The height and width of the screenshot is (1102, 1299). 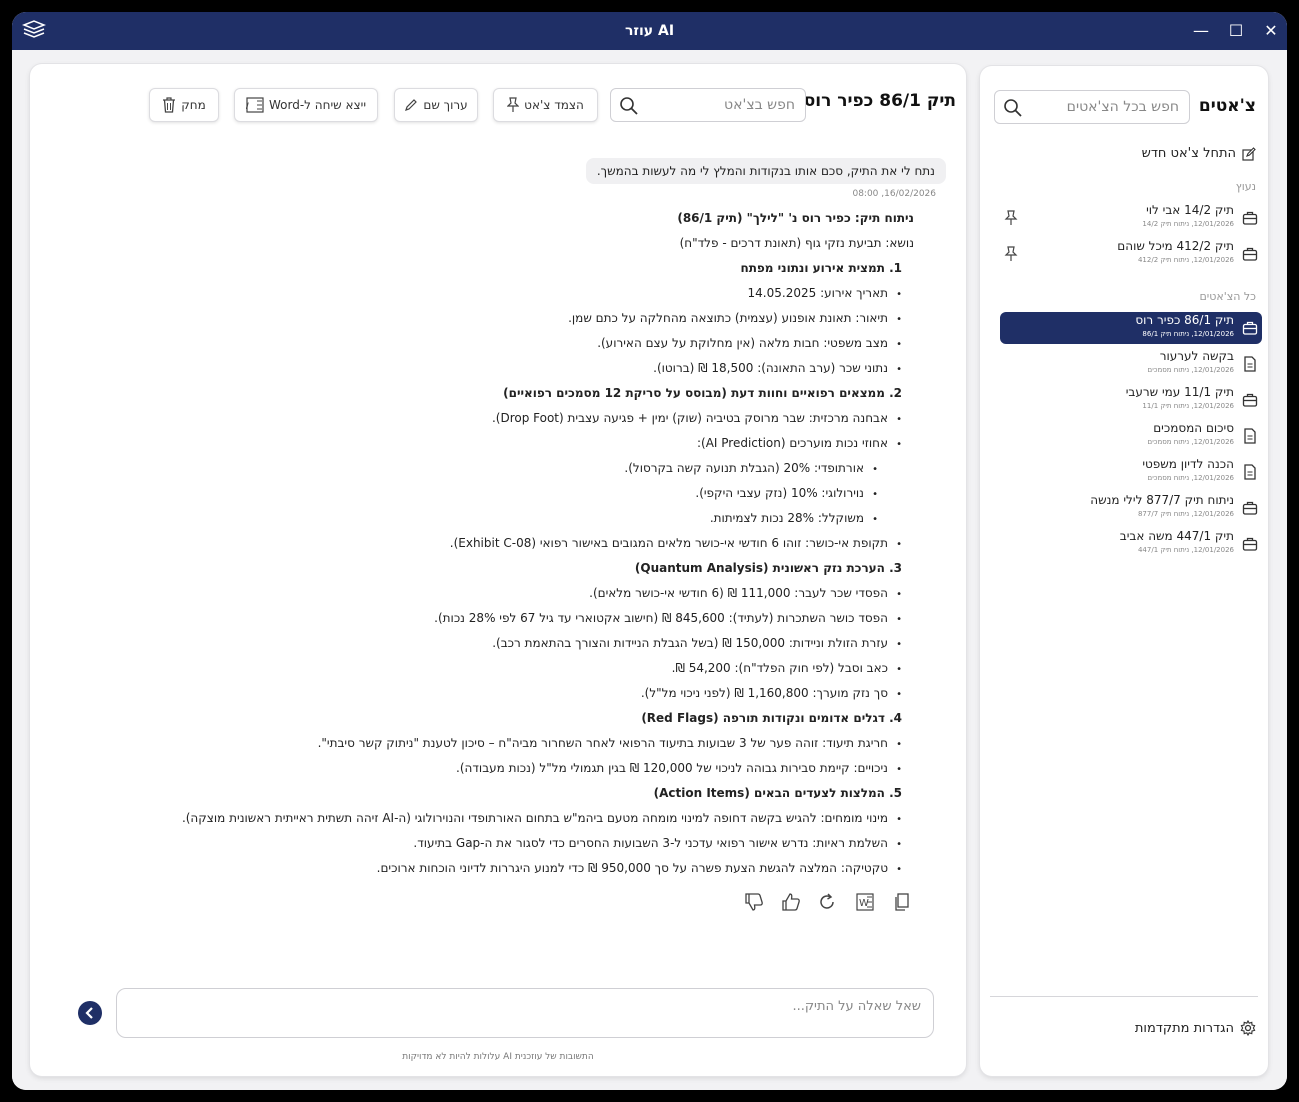 I want to click on chat-item-name: תיק 14/2 אבי לוי, so click(x=1190, y=210).